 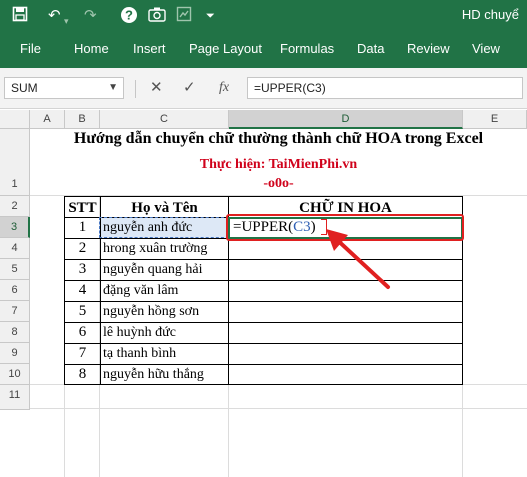 I want to click on formula-input: =UPPER(C3), so click(x=385, y=88).